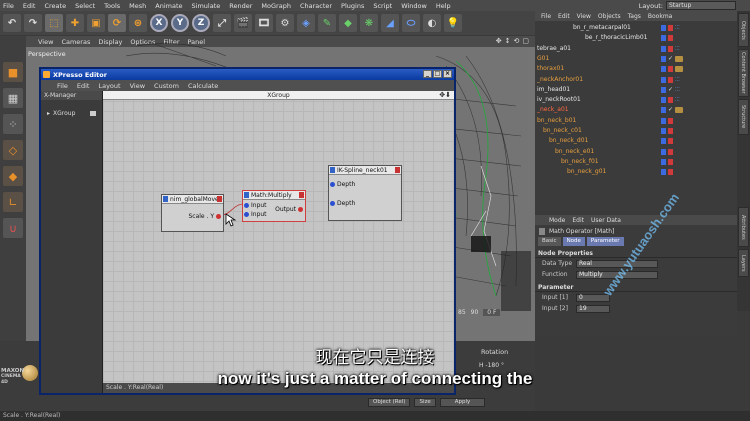 This screenshot has width=750, height=421. Describe the element at coordinates (427, 74) in the screenshot. I see `minimize-icon: _` at that location.